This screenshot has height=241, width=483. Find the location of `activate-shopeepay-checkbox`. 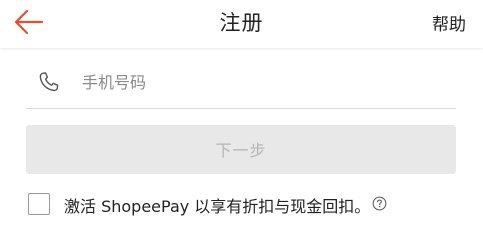

activate-shopeepay-checkbox is located at coordinates (39, 204).